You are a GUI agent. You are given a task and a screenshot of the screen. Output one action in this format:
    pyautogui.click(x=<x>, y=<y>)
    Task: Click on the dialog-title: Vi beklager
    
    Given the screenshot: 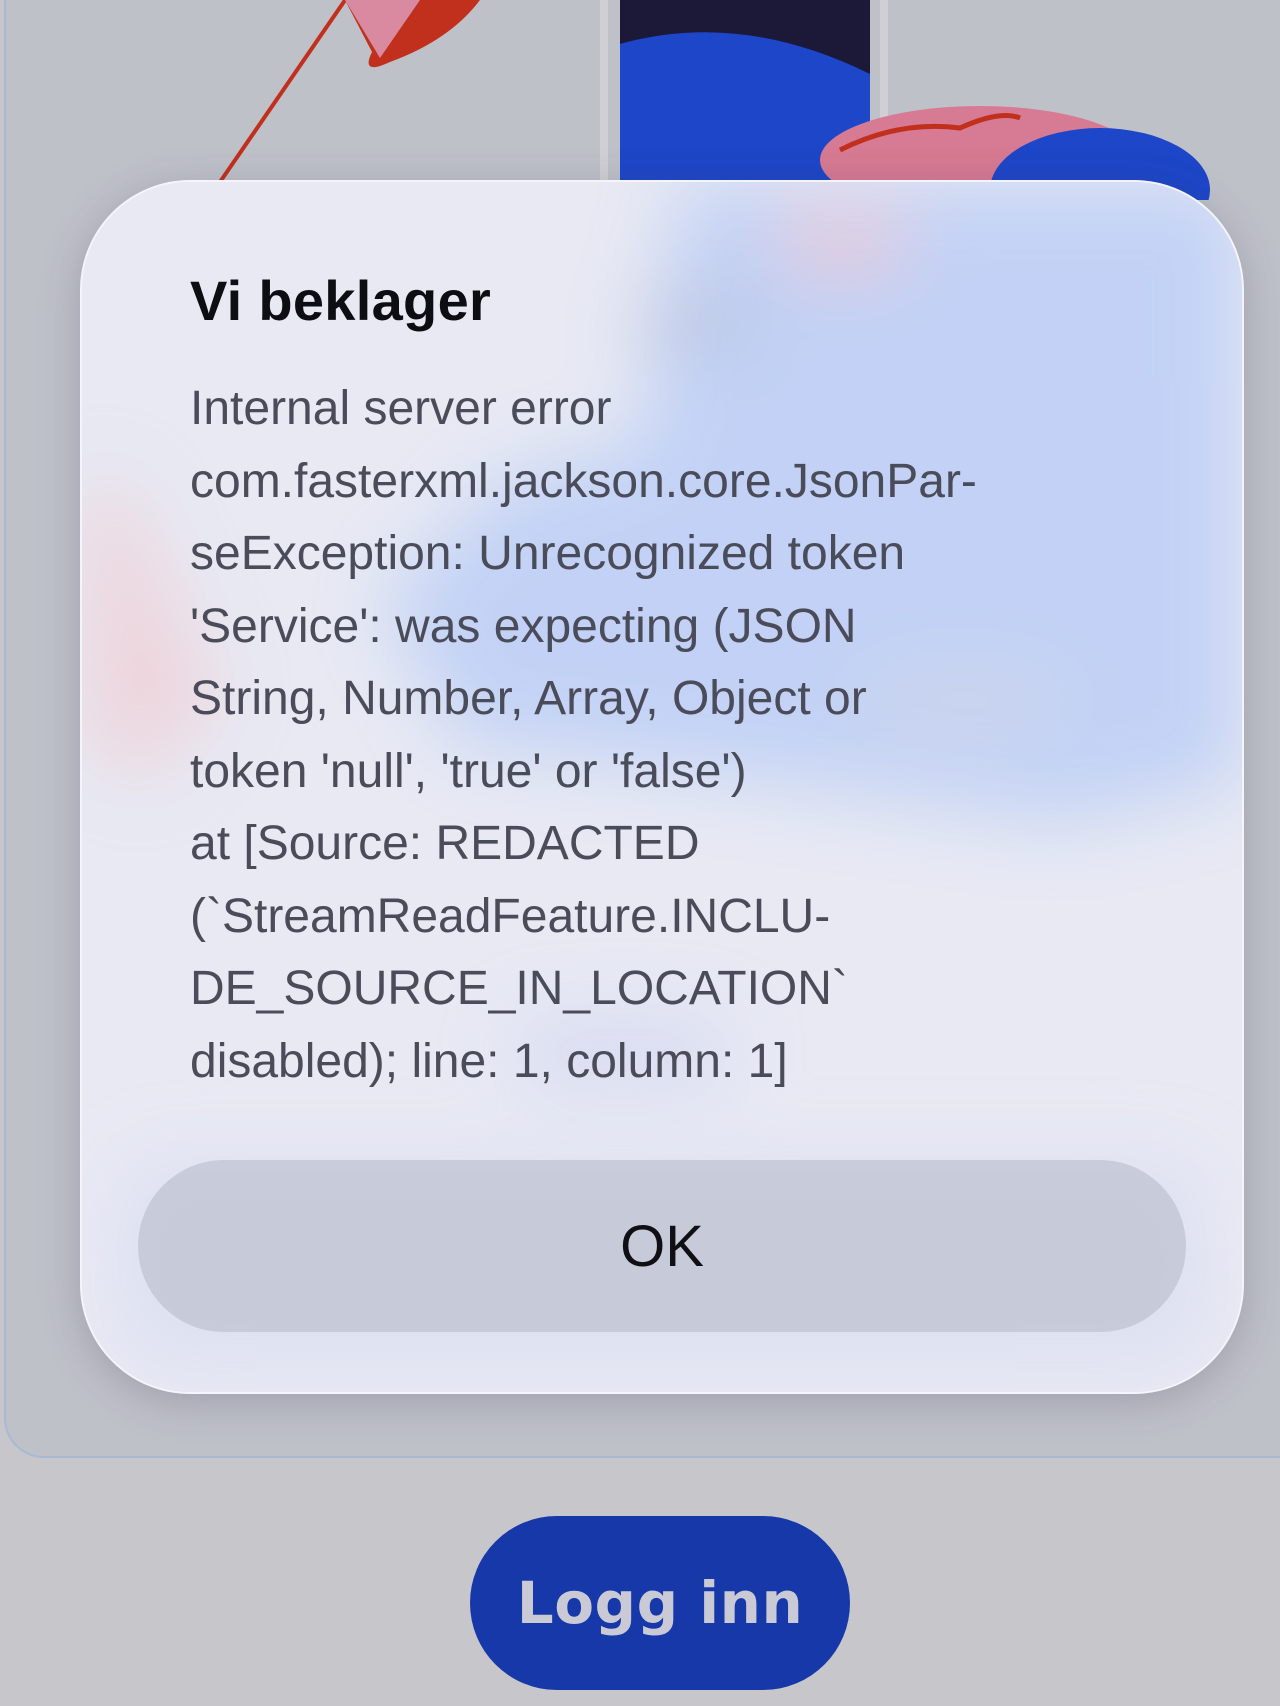 What is the action you would take?
    pyautogui.click(x=341, y=300)
    